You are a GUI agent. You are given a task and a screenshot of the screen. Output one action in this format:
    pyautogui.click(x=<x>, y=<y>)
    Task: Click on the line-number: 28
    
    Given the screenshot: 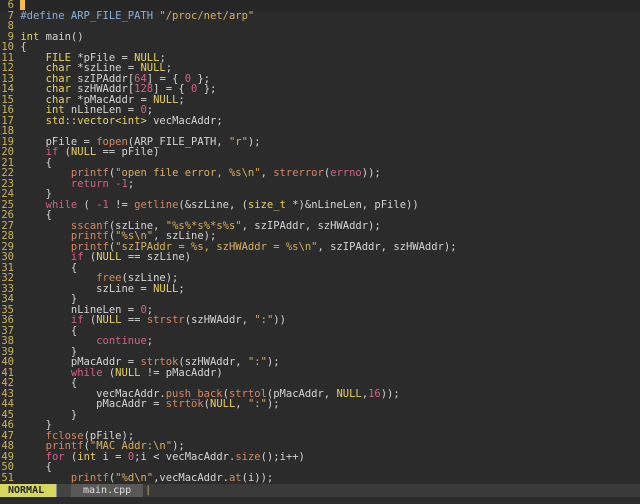 What is the action you would take?
    pyautogui.click(x=7, y=236)
    